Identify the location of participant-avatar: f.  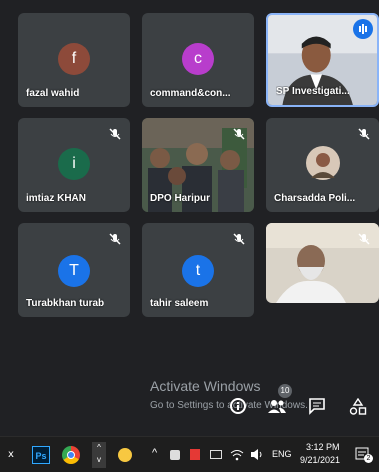
(74, 59).